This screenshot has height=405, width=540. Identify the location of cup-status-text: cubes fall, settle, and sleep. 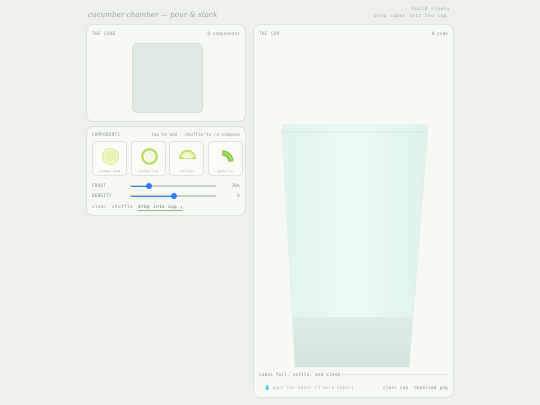
(300, 374).